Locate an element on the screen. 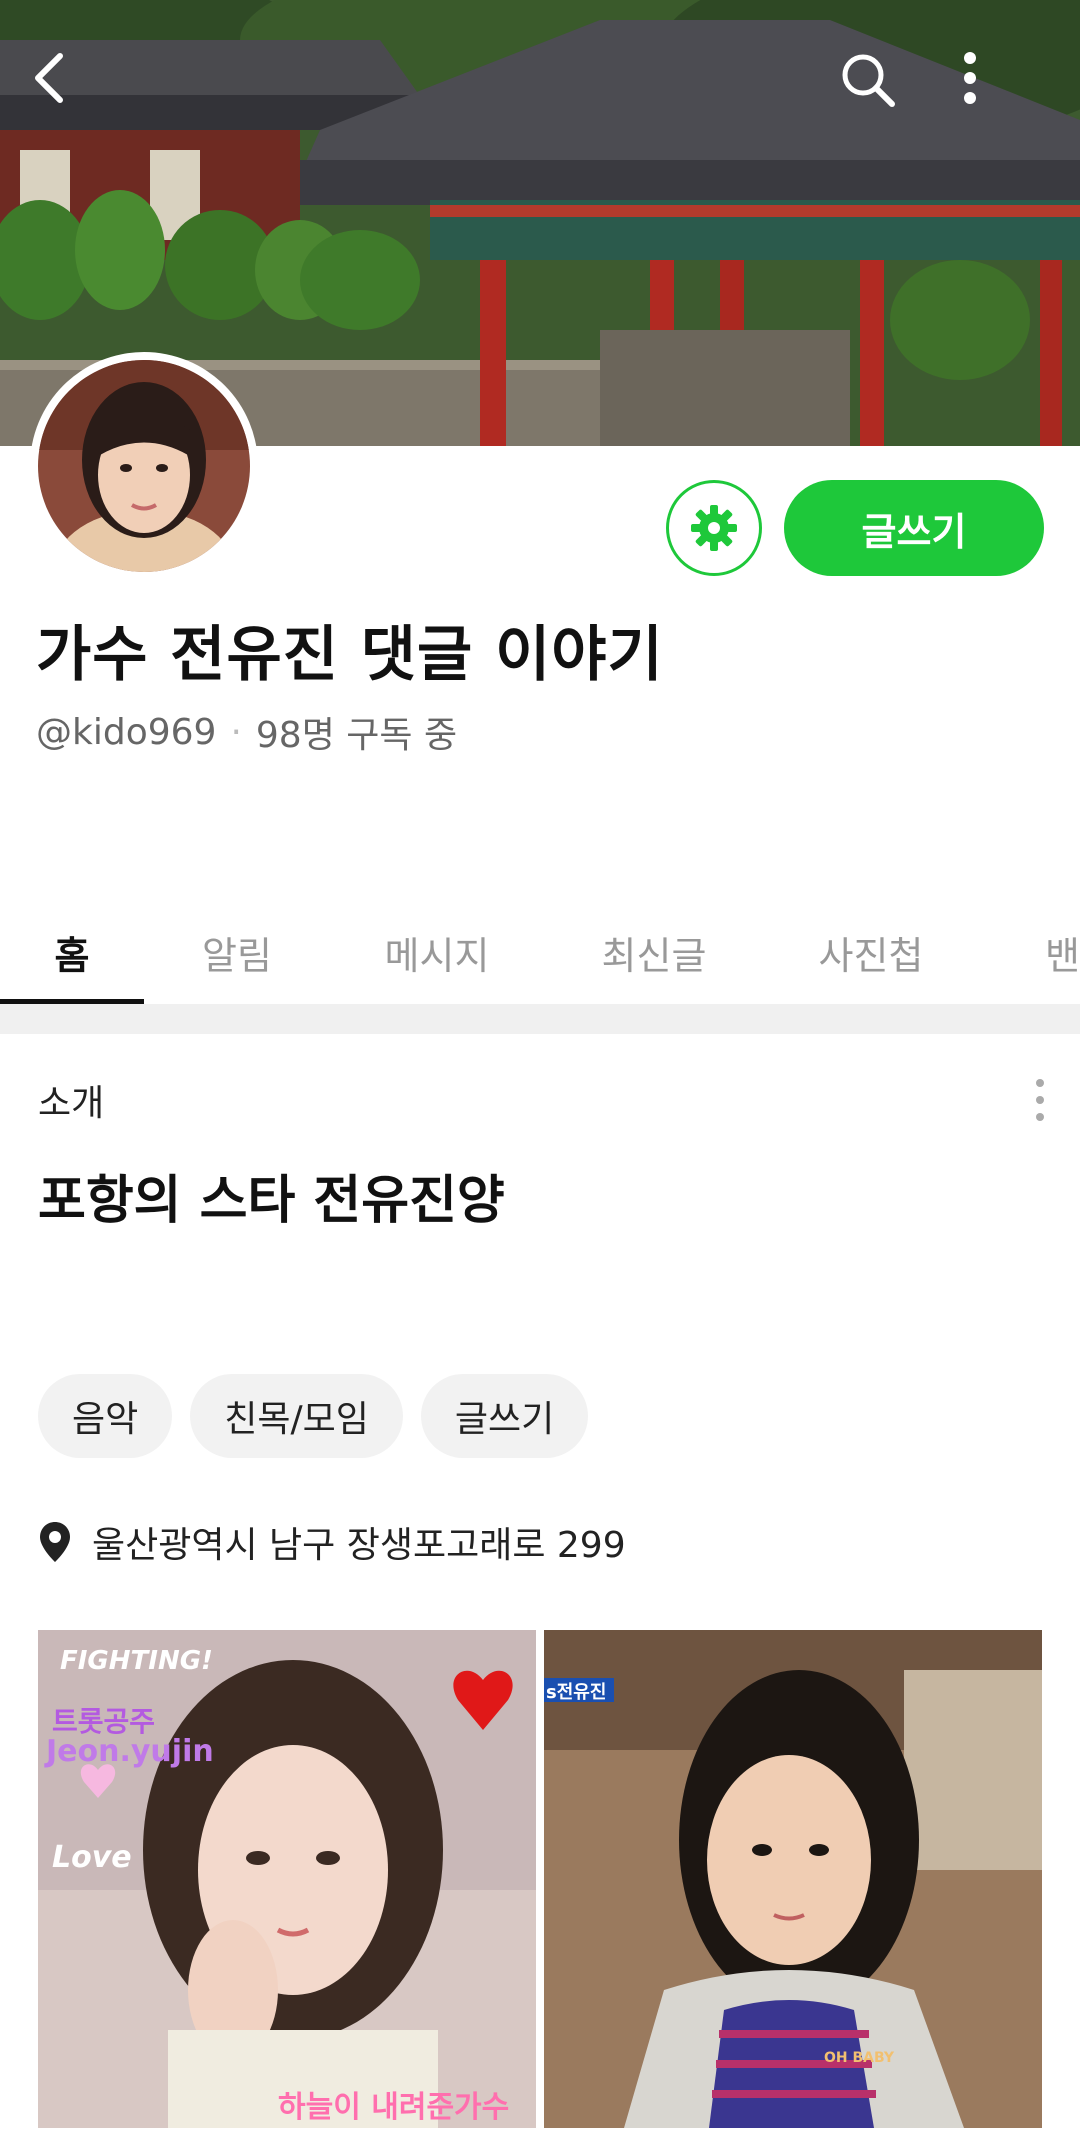  search-button is located at coordinates (873, 85).